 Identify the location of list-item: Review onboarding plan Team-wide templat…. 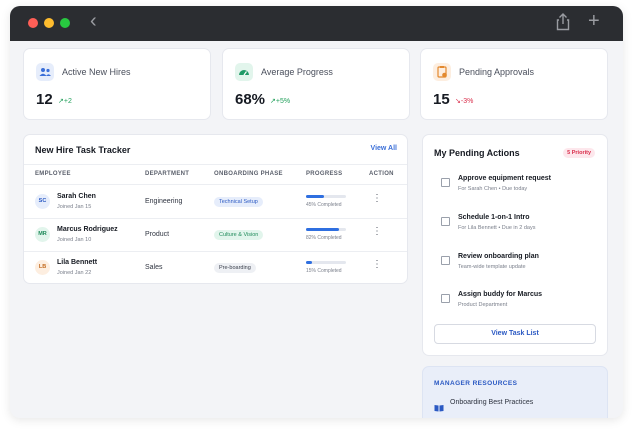
(514, 268).